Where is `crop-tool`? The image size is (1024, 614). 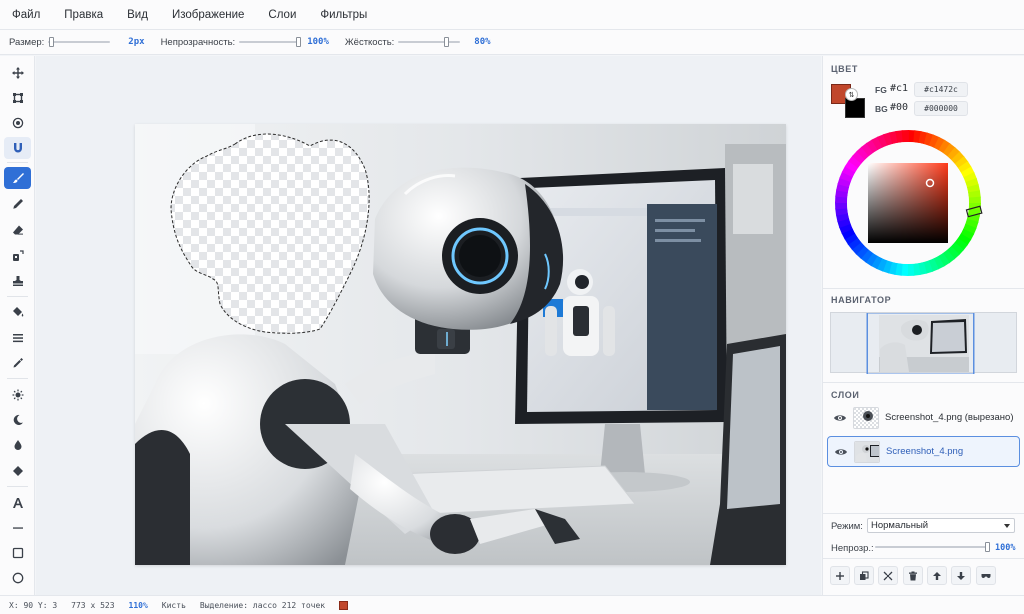
crop-tool is located at coordinates (17, 98).